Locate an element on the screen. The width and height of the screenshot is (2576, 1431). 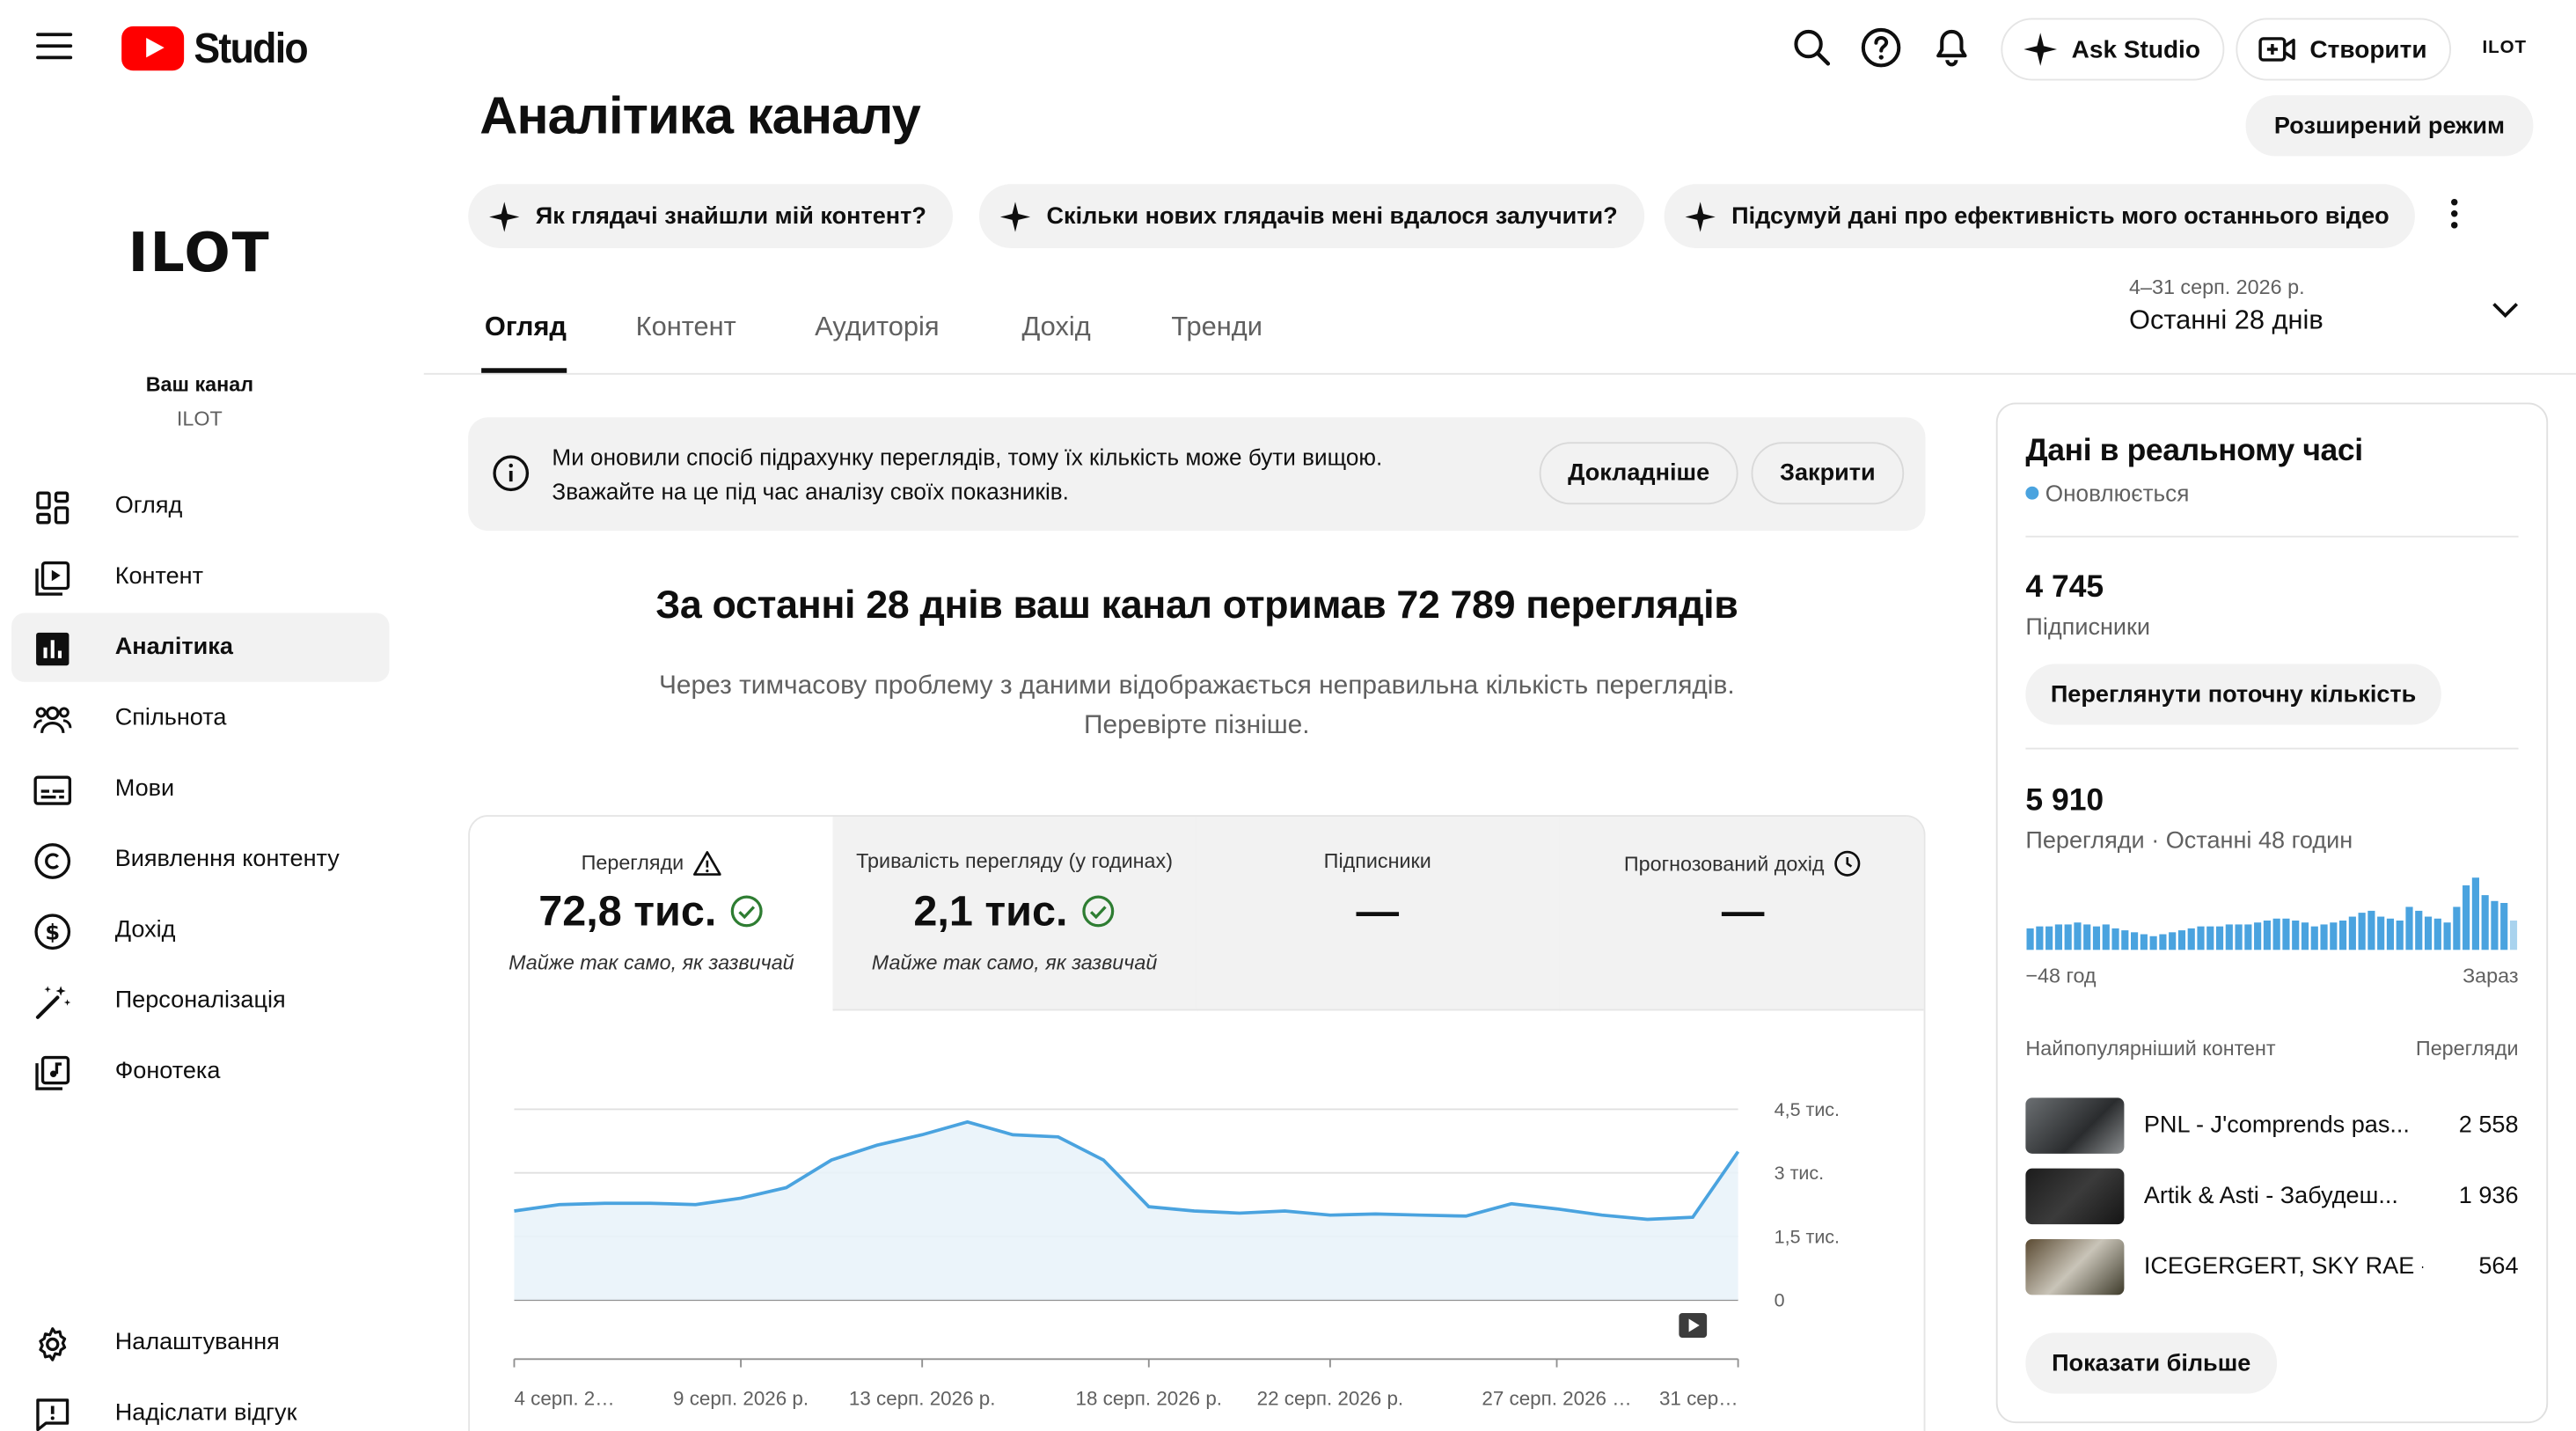
tab-content: Контент is located at coordinates (686, 327).